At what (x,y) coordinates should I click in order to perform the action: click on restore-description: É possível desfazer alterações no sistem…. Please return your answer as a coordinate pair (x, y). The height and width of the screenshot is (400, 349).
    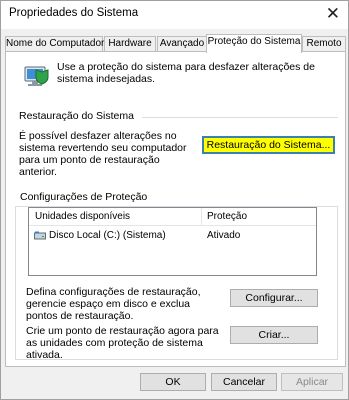
    Looking at the image, I should click on (103, 154).